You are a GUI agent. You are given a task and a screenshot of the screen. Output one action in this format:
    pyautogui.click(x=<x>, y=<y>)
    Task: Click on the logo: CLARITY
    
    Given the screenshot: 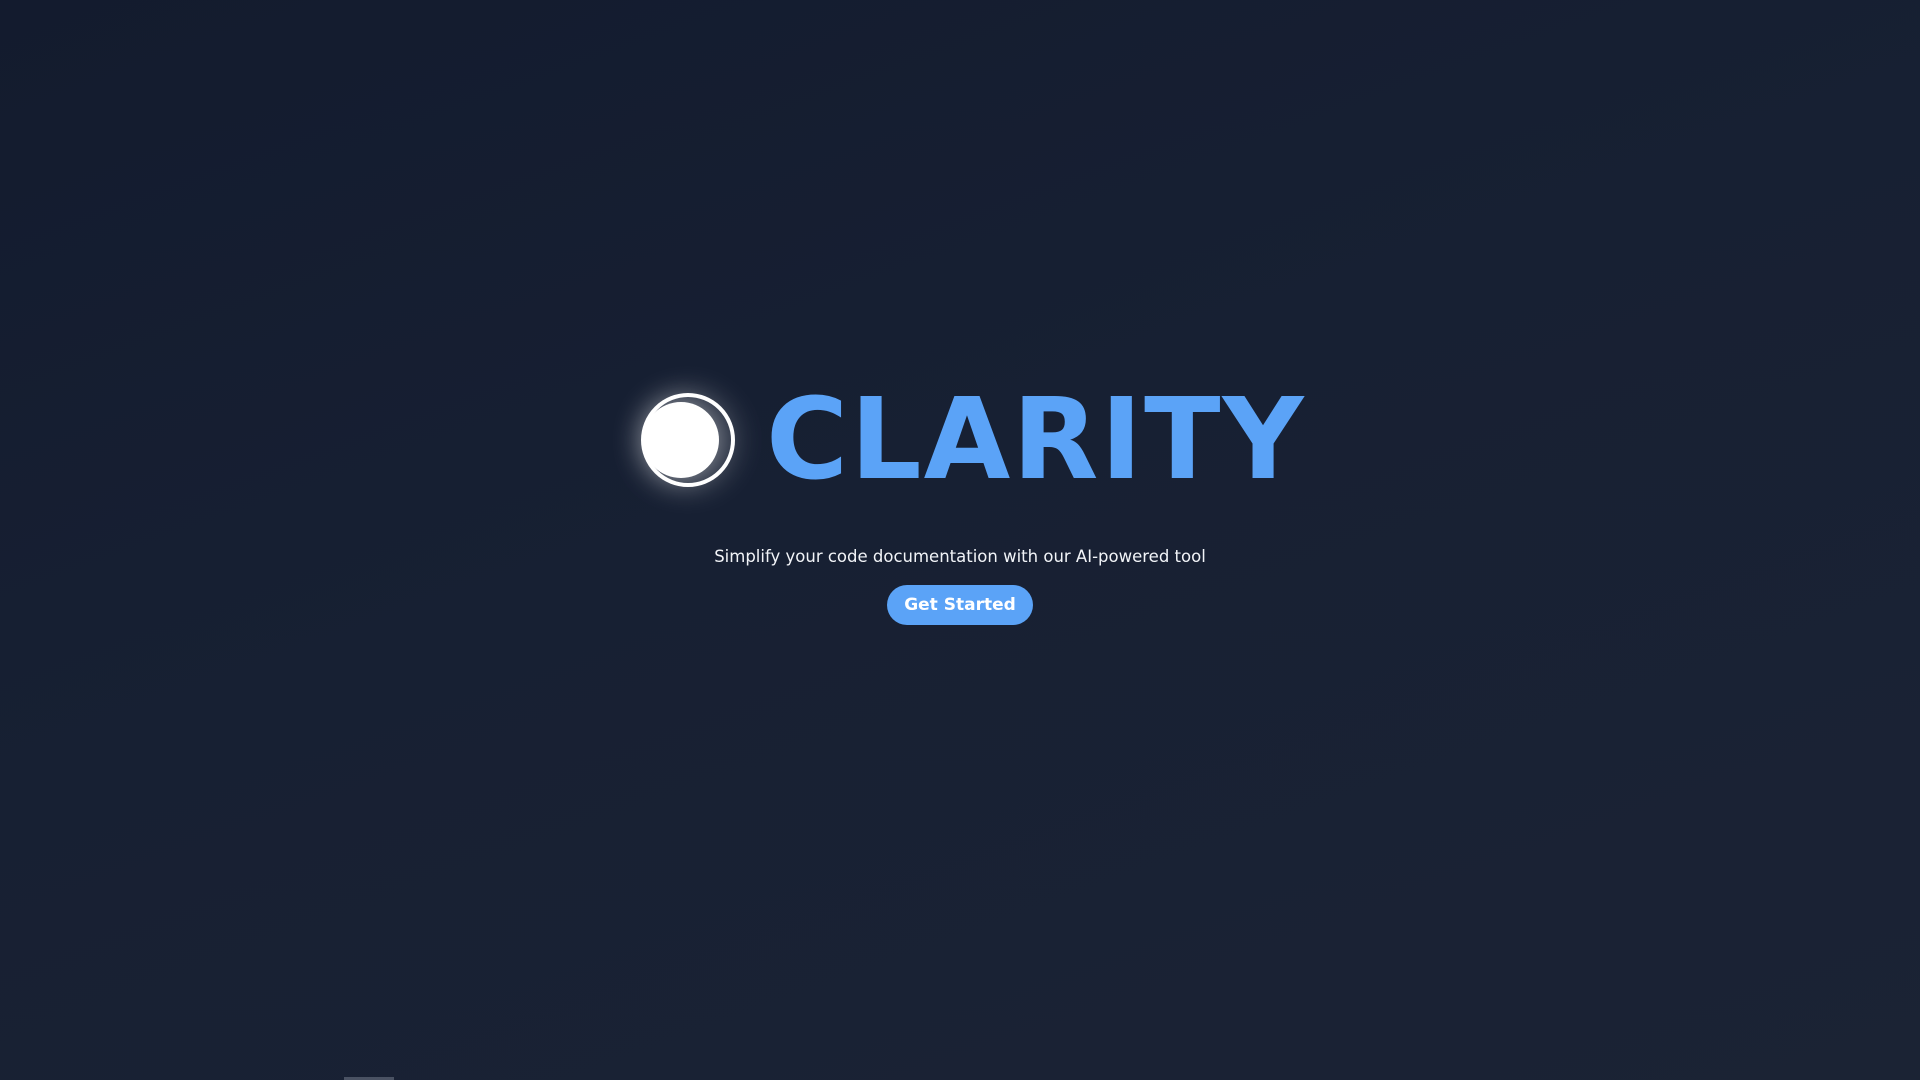 What is the action you would take?
    pyautogui.click(x=973, y=440)
    